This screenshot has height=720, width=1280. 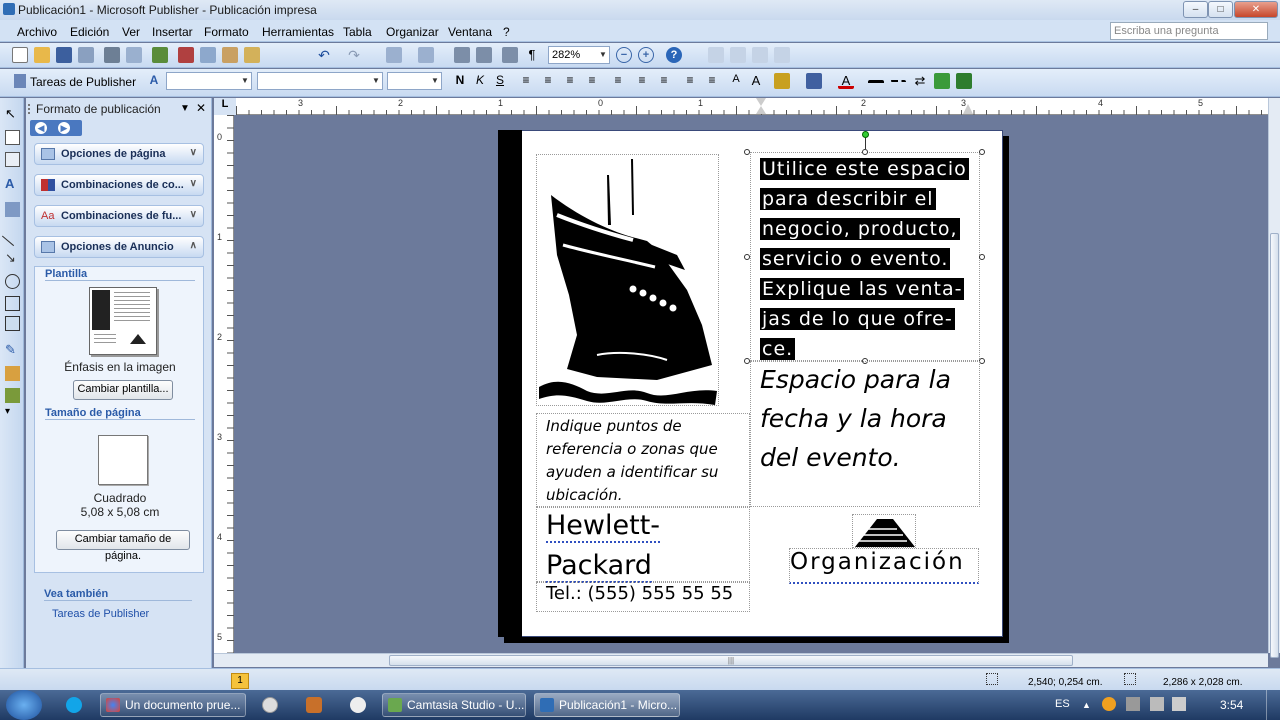 I want to click on line-style-icon, so click(x=876, y=83).